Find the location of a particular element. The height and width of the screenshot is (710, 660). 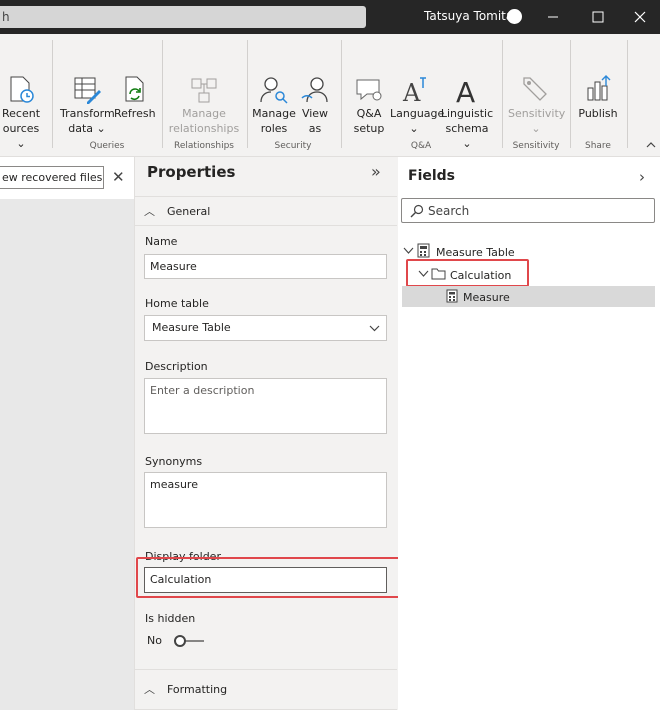

manage-roles-label-1: Manage is located at coordinates (274, 113).